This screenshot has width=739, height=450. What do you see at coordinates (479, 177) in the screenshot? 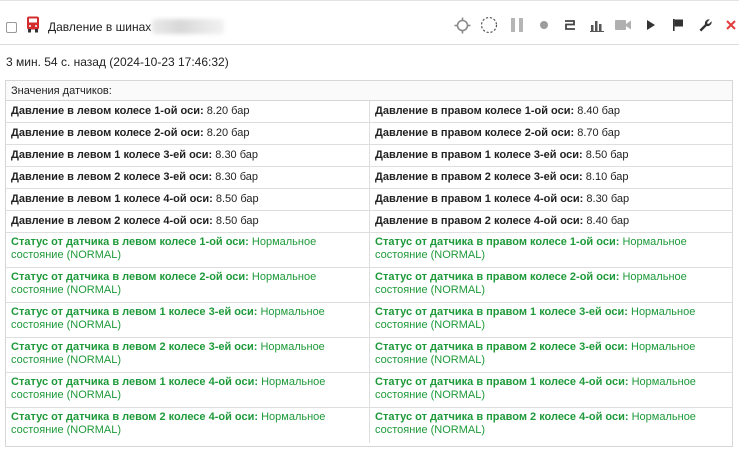
I see `pressure-label: Давление в правом 2 колесе 3-ей оси:` at bounding box center [479, 177].